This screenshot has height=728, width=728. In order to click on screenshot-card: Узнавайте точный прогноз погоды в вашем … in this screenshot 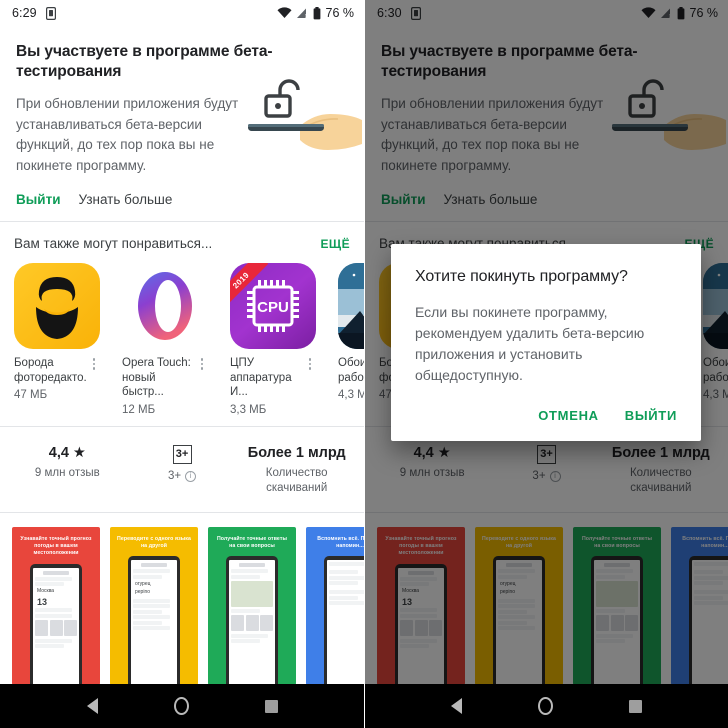, I will do `click(56, 605)`.